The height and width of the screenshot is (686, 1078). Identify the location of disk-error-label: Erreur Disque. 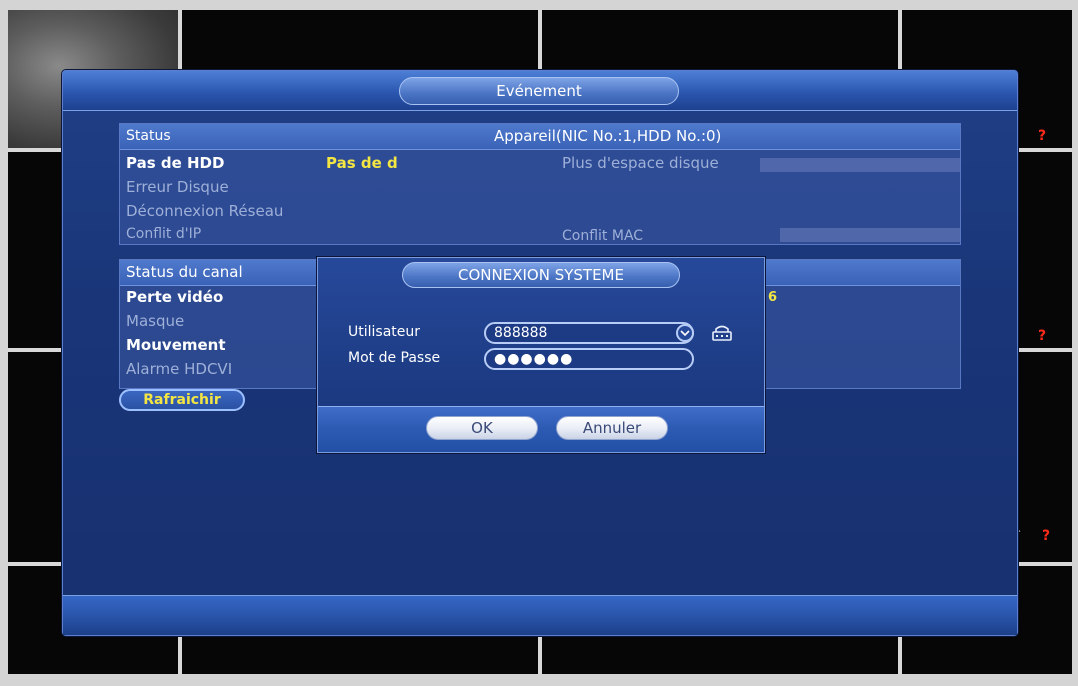
(177, 187).